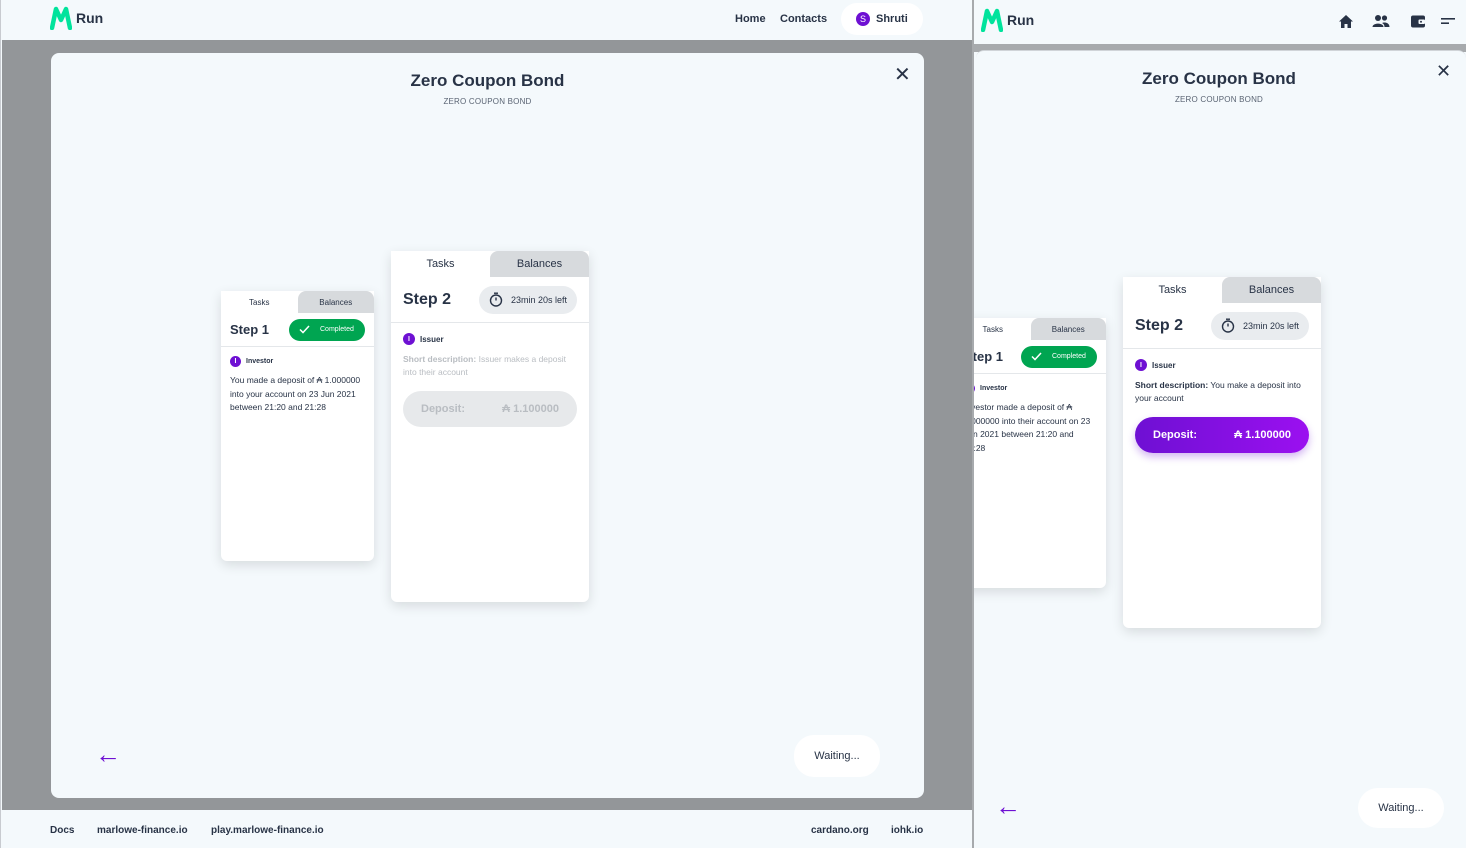 Image resolution: width=1466 pixels, height=848 pixels. I want to click on top-navbar: Run Home Contacts S Shruti, so click(486, 20).